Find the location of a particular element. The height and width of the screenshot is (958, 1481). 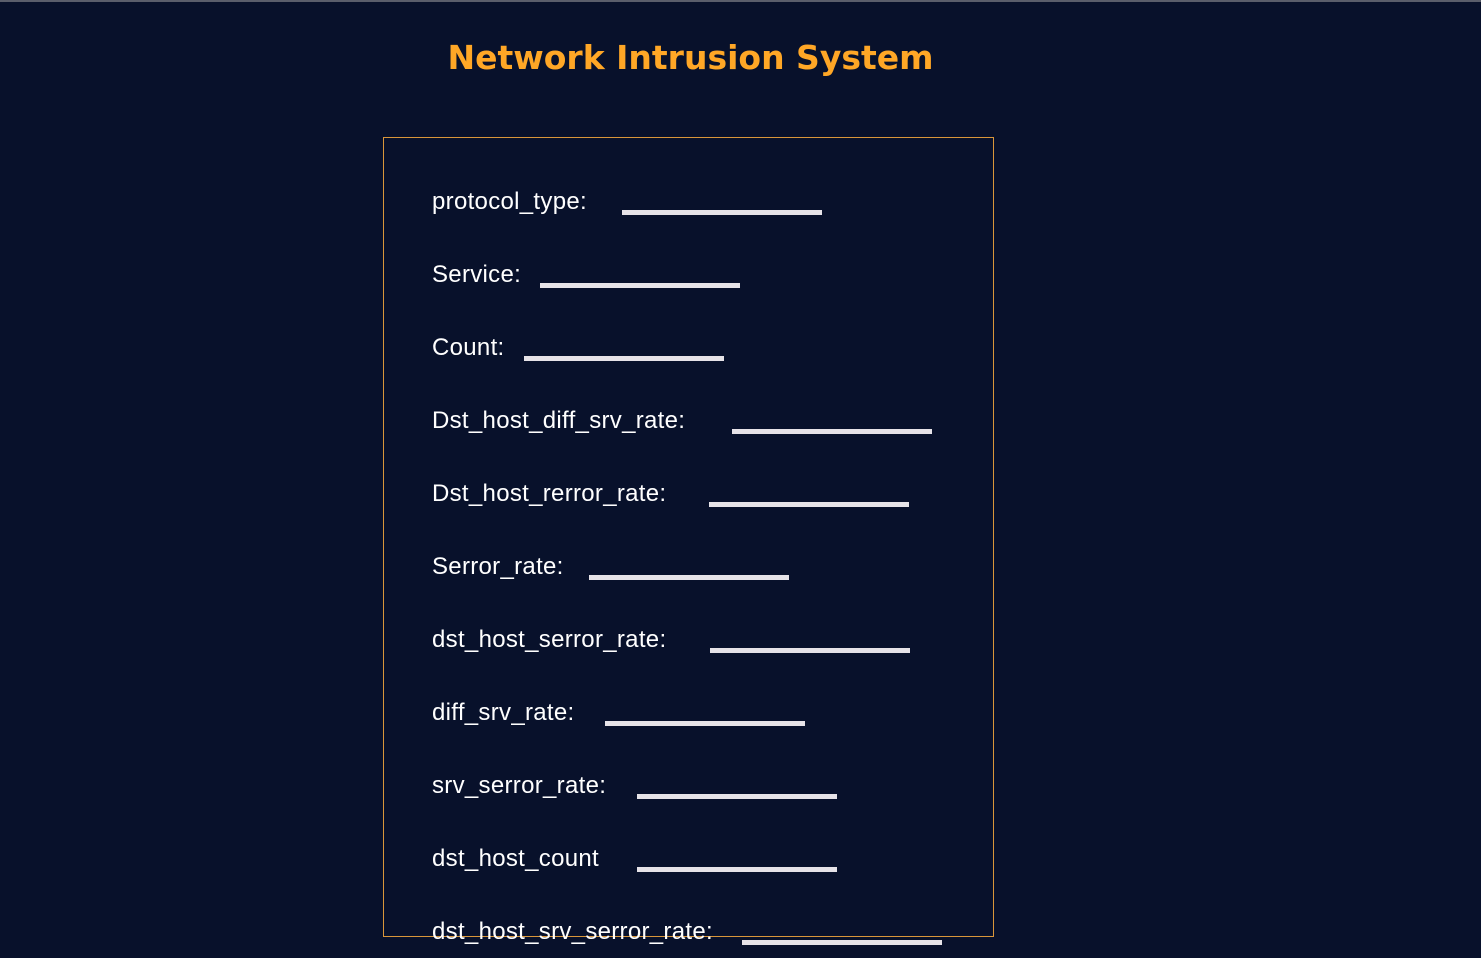

dst-host-srv-serror-rate-input is located at coordinates (842, 942).